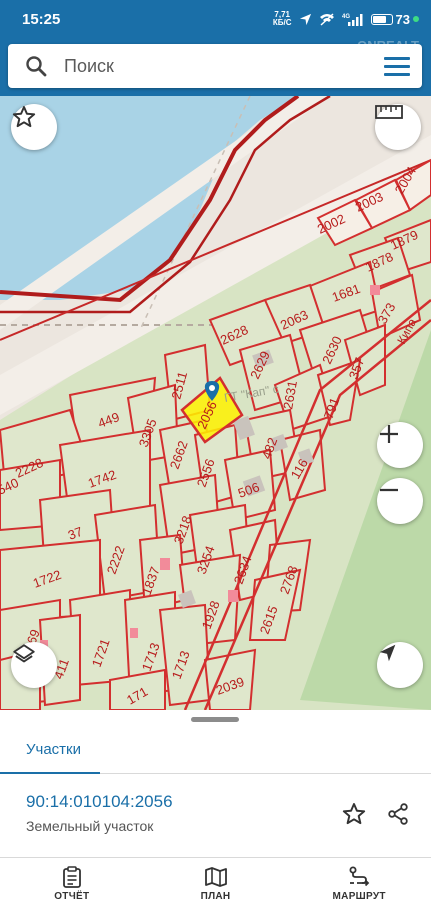 The height and width of the screenshot is (910, 431). What do you see at coordinates (34, 665) in the screenshot?
I see `layers-button` at bounding box center [34, 665].